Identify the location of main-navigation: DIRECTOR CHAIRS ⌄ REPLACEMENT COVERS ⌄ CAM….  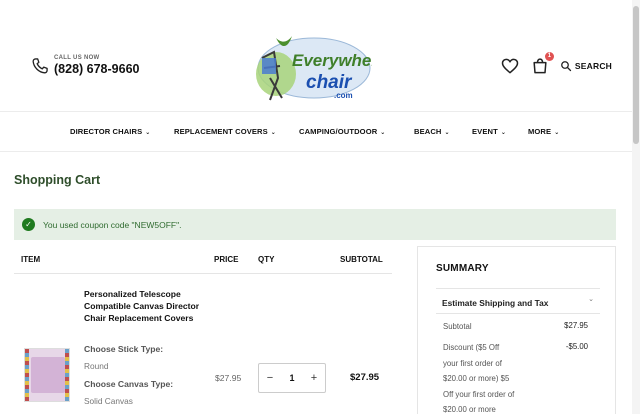
(316, 132).